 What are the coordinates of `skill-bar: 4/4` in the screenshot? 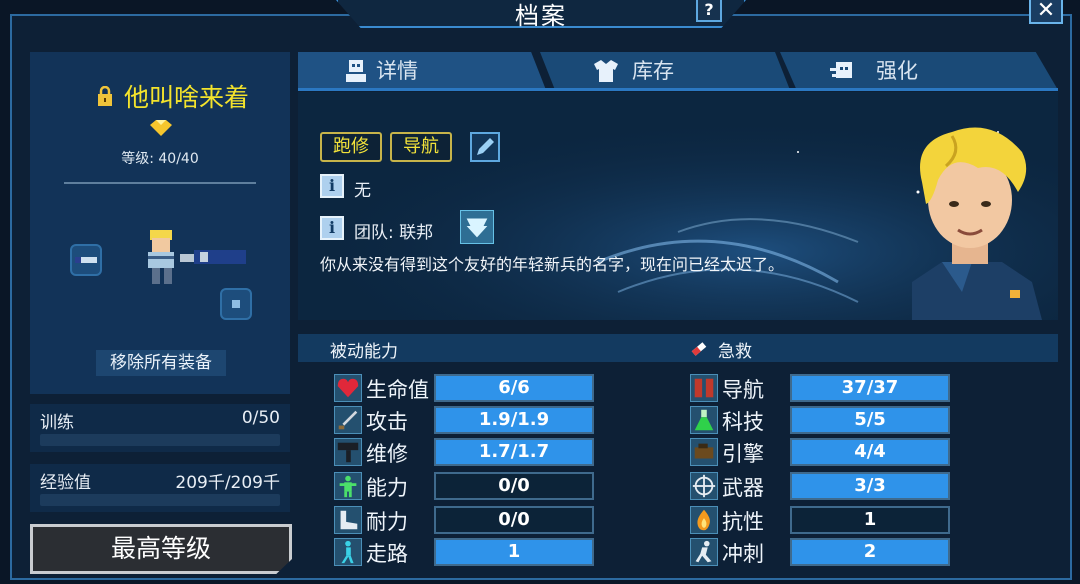 It's located at (870, 452).